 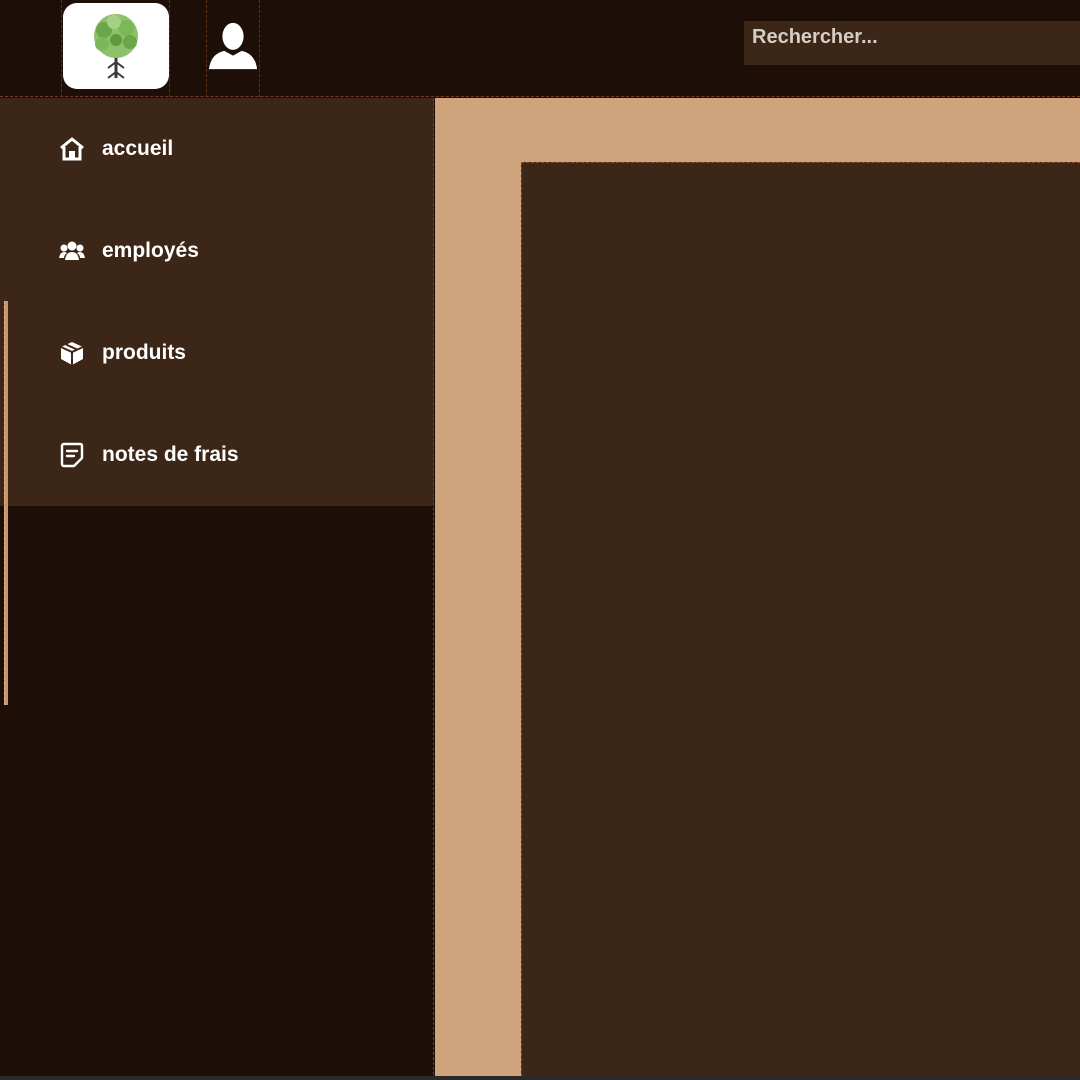 I want to click on logo, so click(x=116, y=46).